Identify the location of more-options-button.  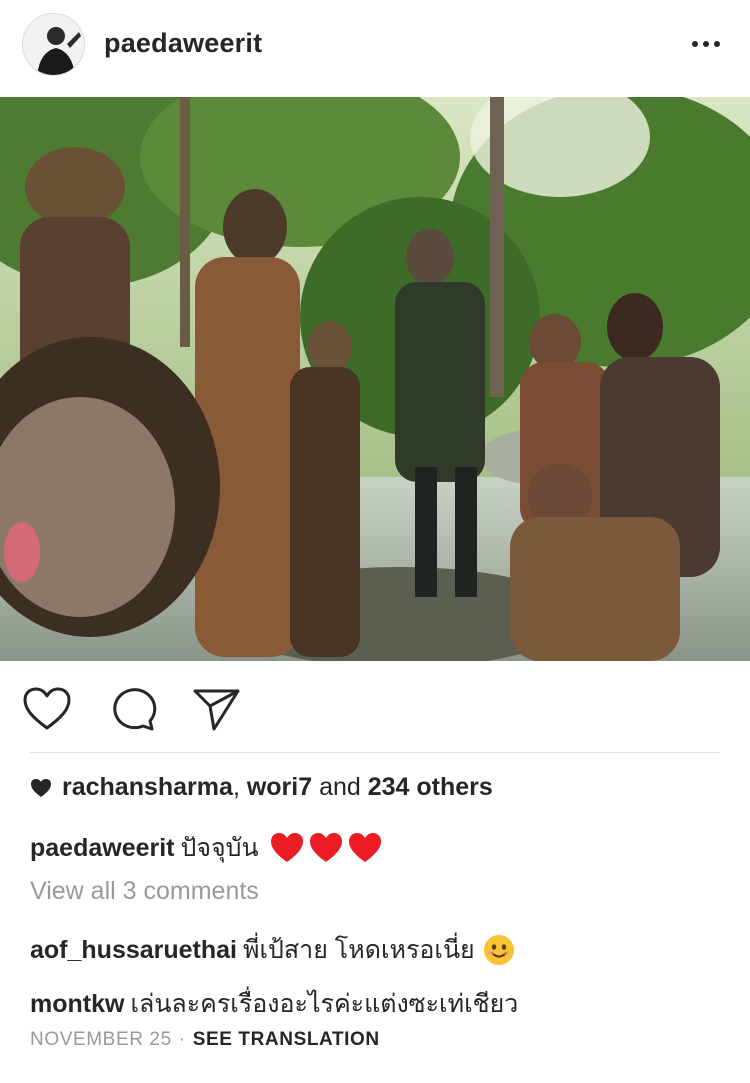
(706, 44).